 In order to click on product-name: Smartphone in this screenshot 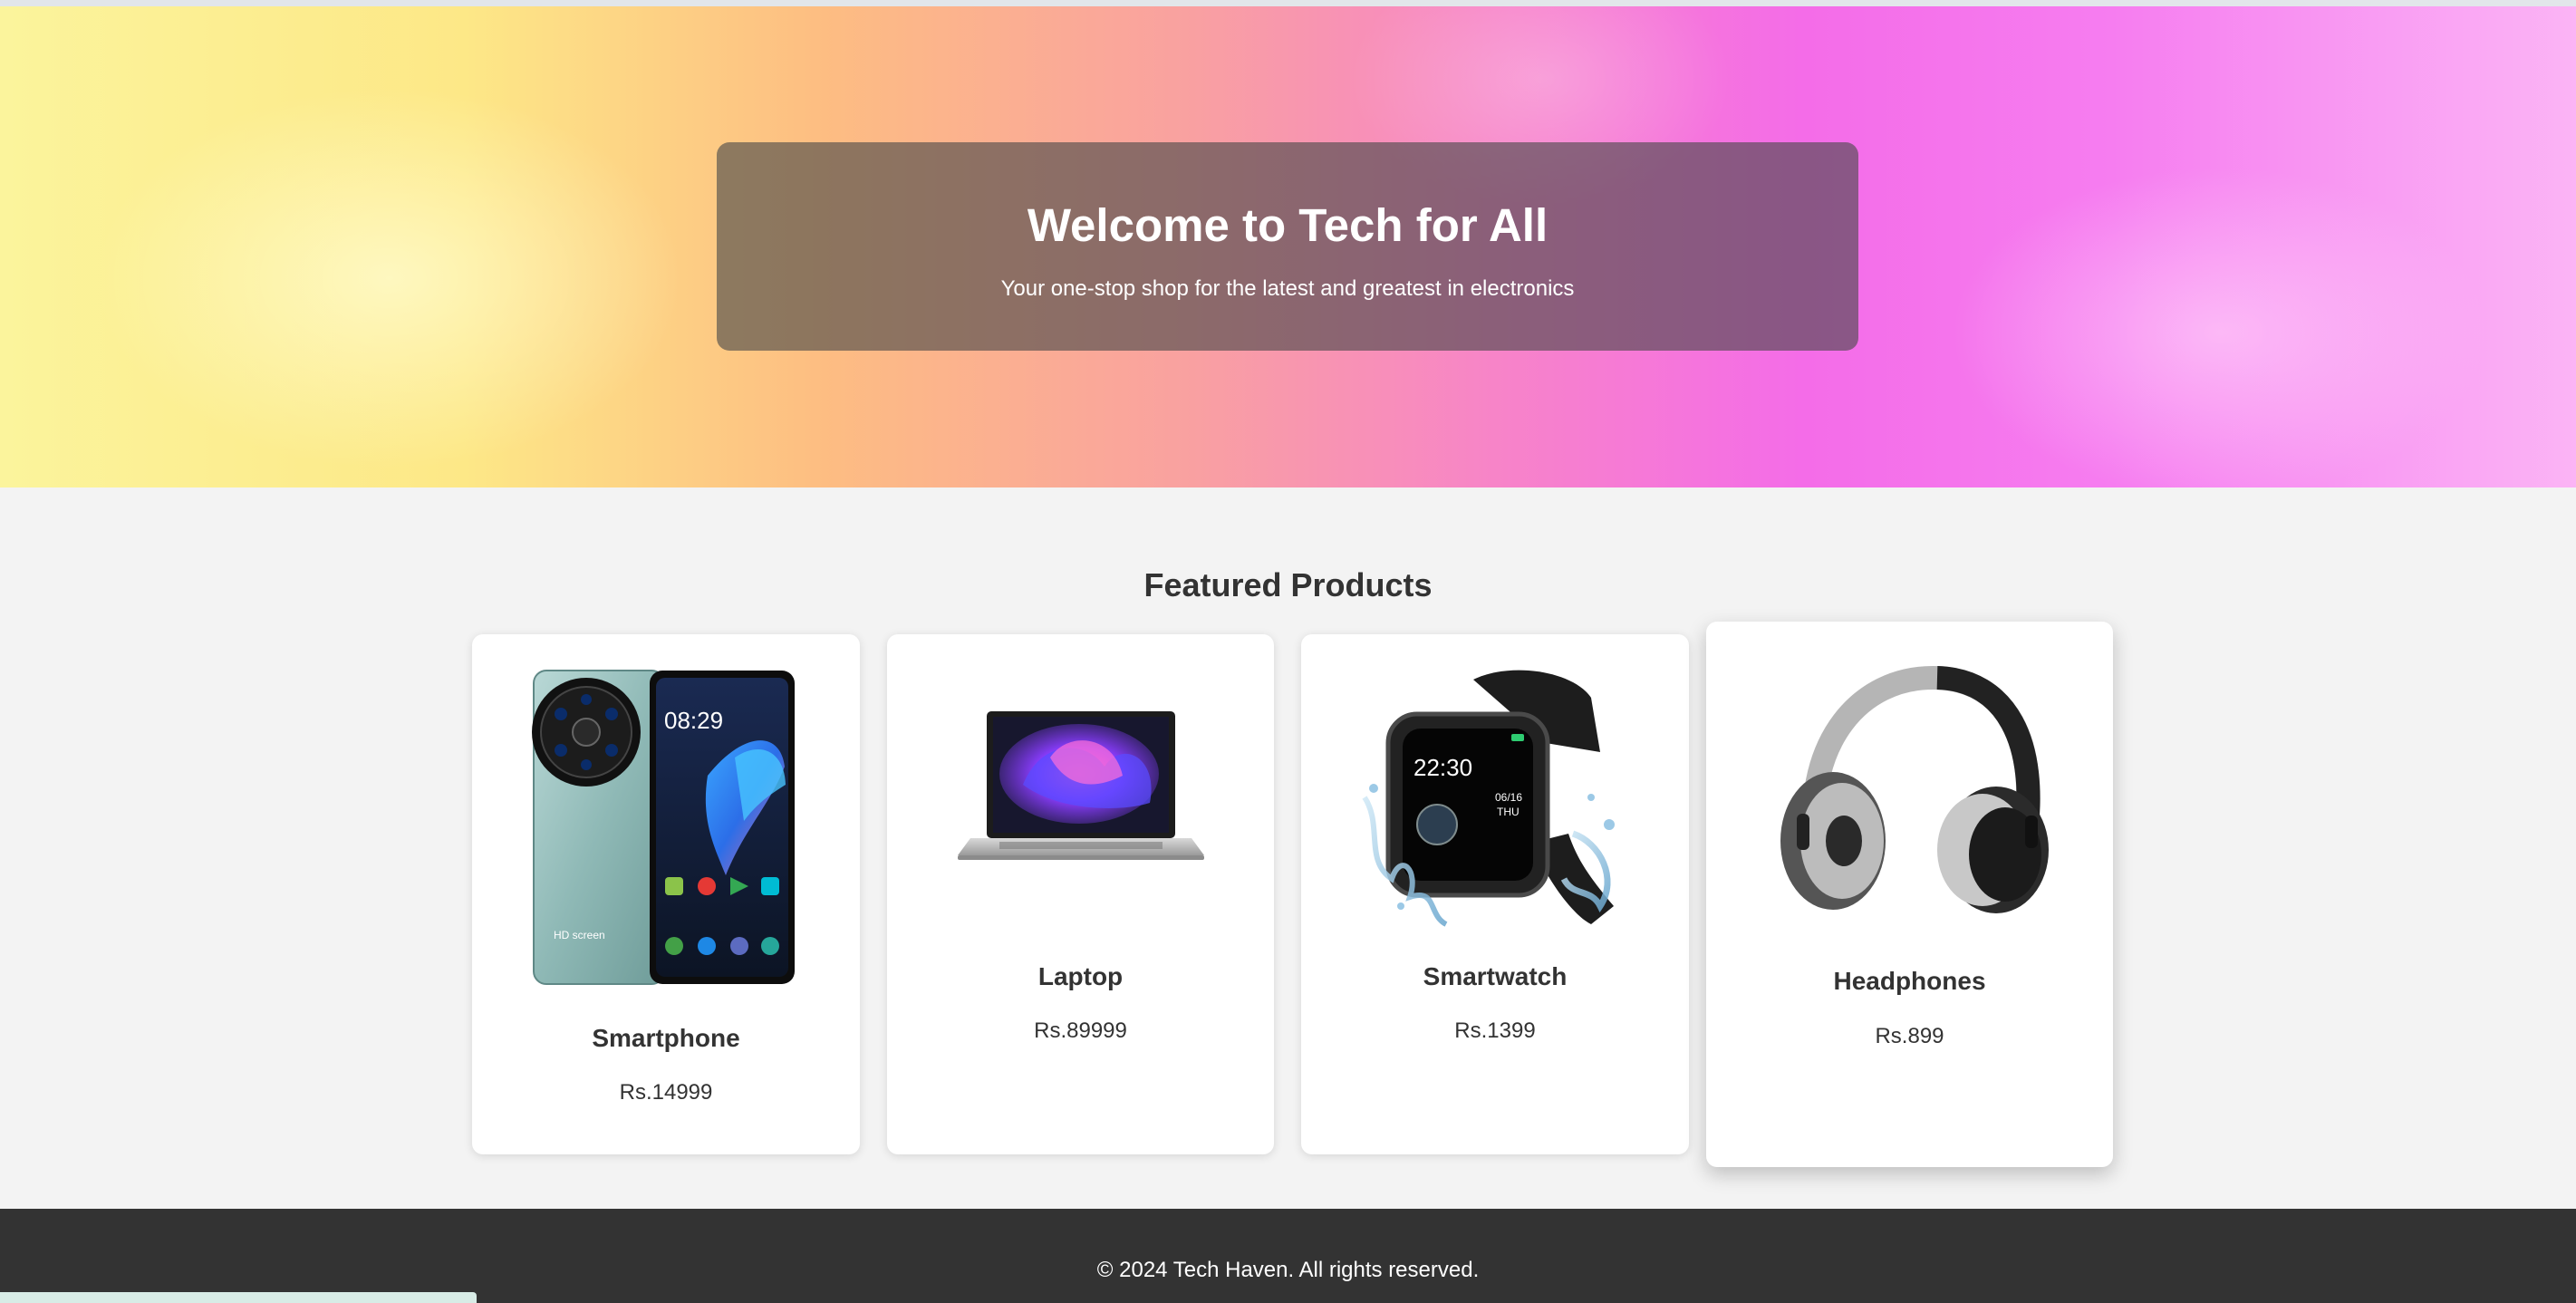, I will do `click(666, 1038)`.